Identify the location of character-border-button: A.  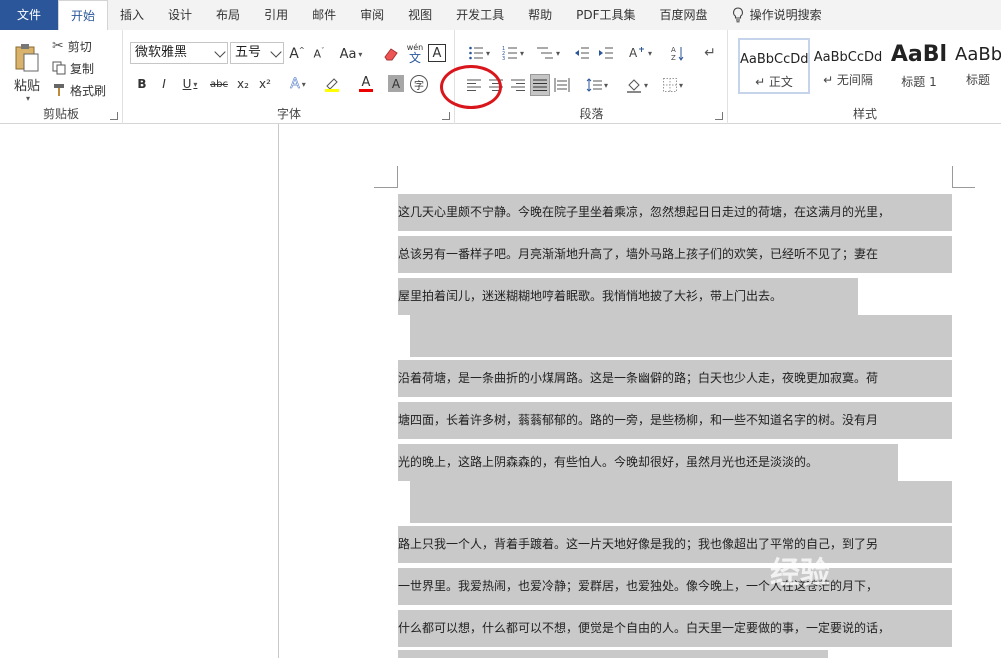
(437, 53).